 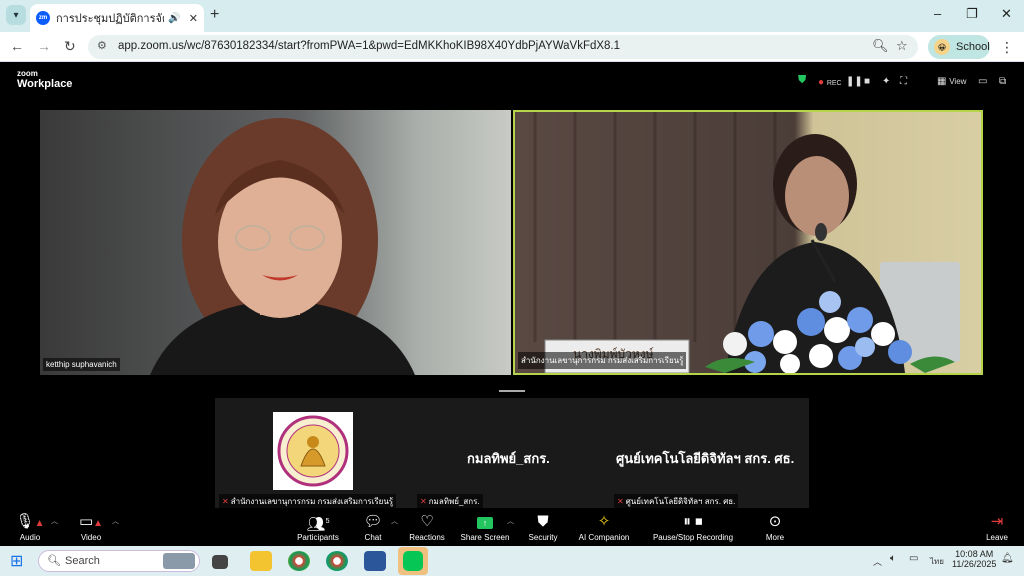 I want to click on organization-seal-icon, so click(x=313, y=451).